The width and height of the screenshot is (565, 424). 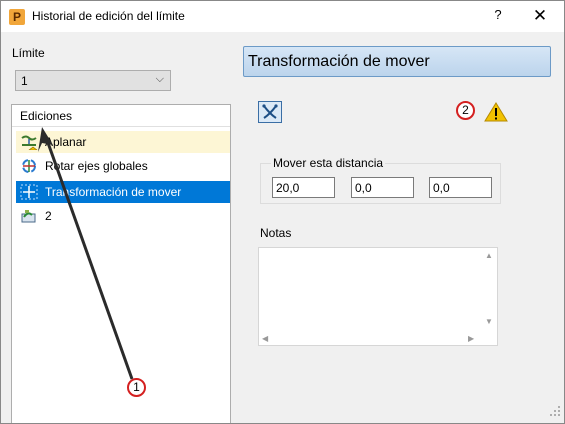 I want to click on edit-item-transformacion-mover: Transformación de mover, so click(x=123, y=192).